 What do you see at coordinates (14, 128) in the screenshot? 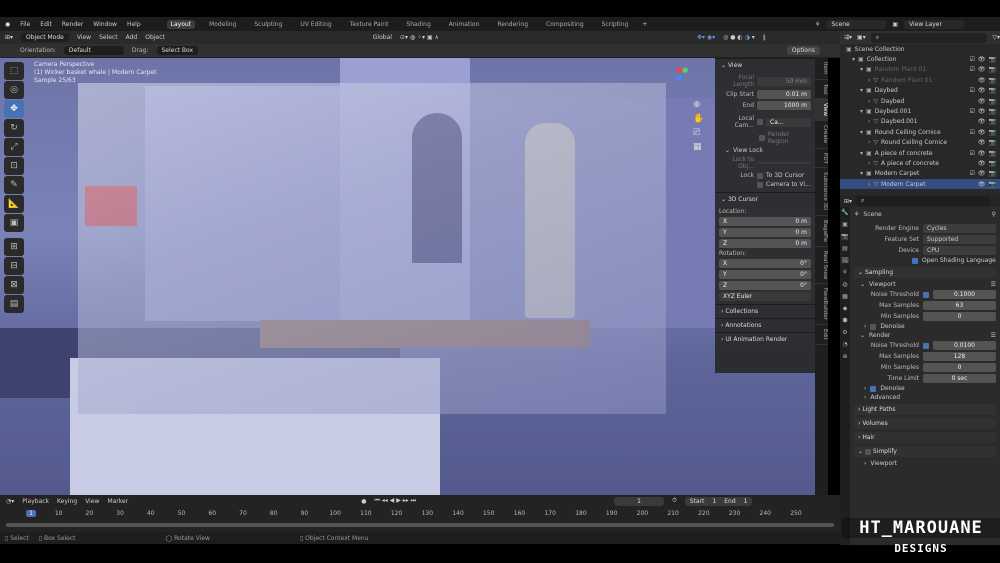
I see `rotate-tool-icon: ↻` at bounding box center [14, 128].